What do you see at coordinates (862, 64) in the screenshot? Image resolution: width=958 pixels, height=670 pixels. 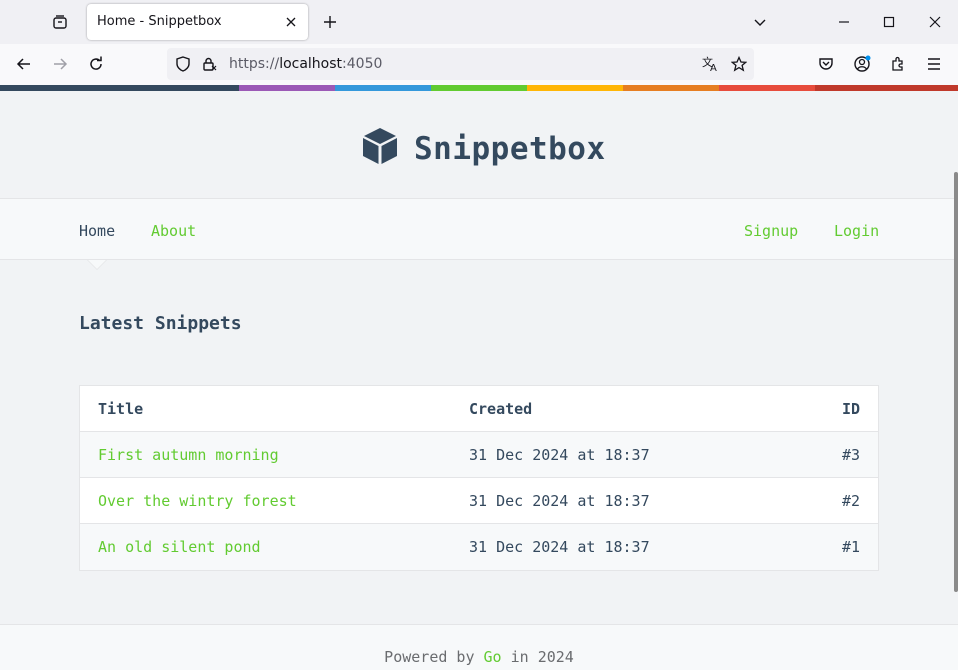 I see `account-icon` at bounding box center [862, 64].